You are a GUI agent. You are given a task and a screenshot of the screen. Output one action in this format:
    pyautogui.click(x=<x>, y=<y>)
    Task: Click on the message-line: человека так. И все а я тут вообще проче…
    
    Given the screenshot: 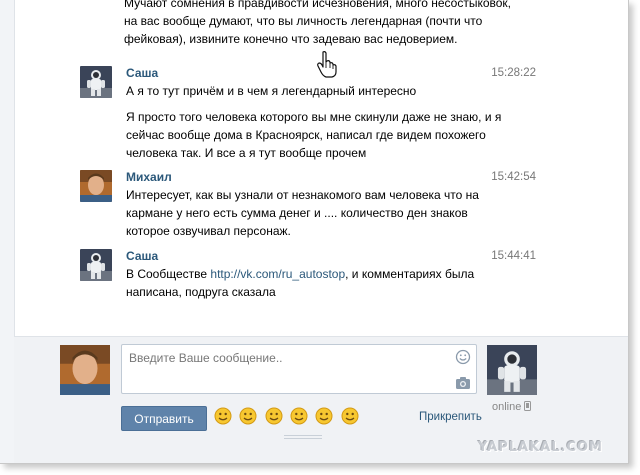 What is the action you would take?
    pyautogui.click(x=246, y=153)
    